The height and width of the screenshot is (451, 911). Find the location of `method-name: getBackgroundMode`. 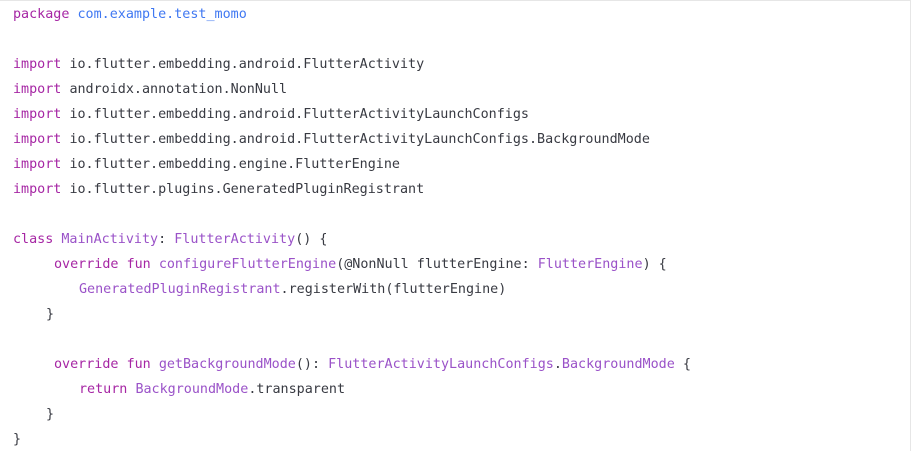

method-name: getBackgroundMode is located at coordinates (227, 364).